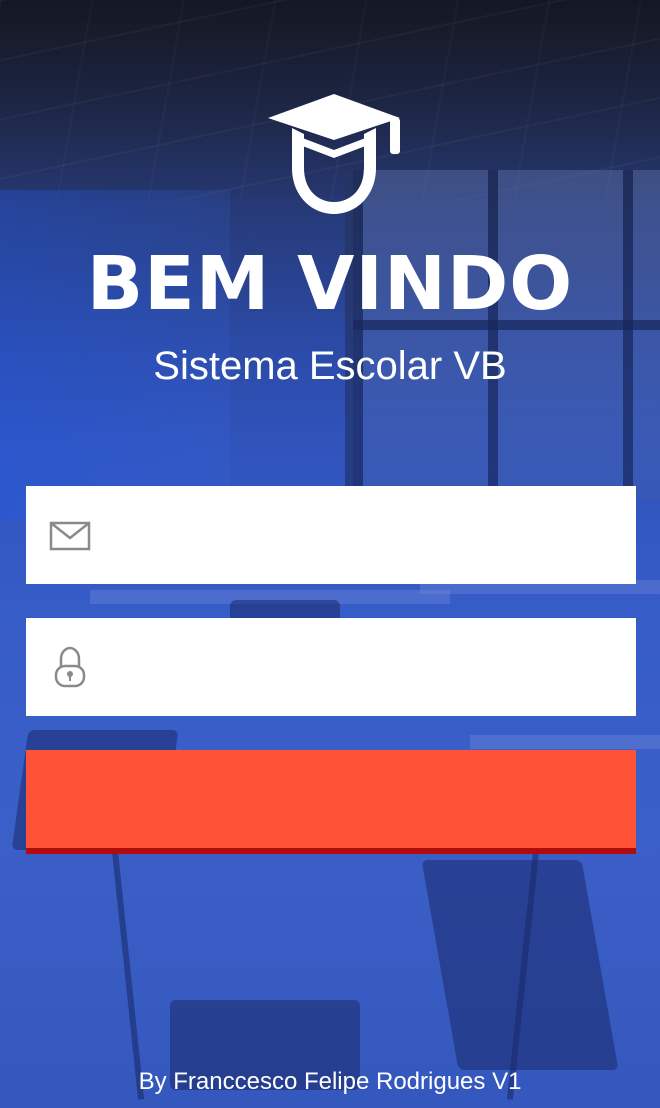 Image resolution: width=660 pixels, height=1108 pixels. I want to click on email-input, so click(373, 536).